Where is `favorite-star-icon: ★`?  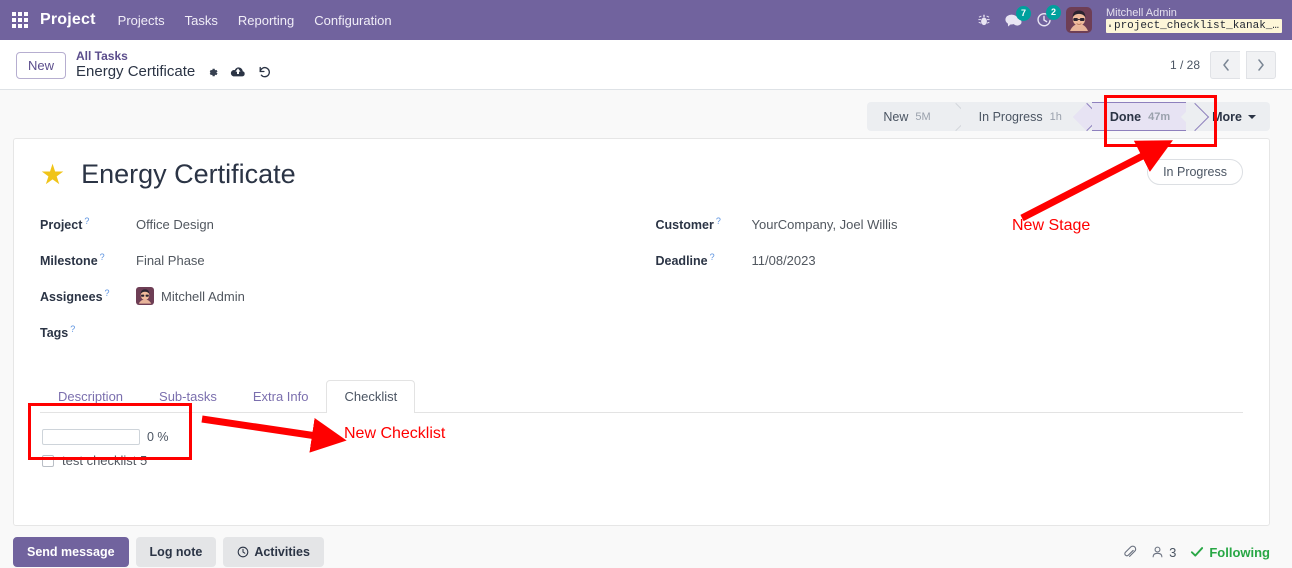 favorite-star-icon: ★ is located at coordinates (52, 175).